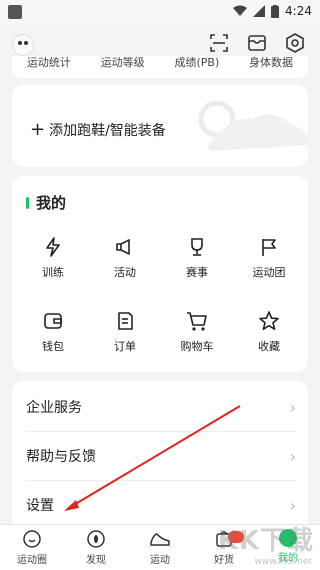  I want to click on grid-label-activity: 活动, so click(125, 272).